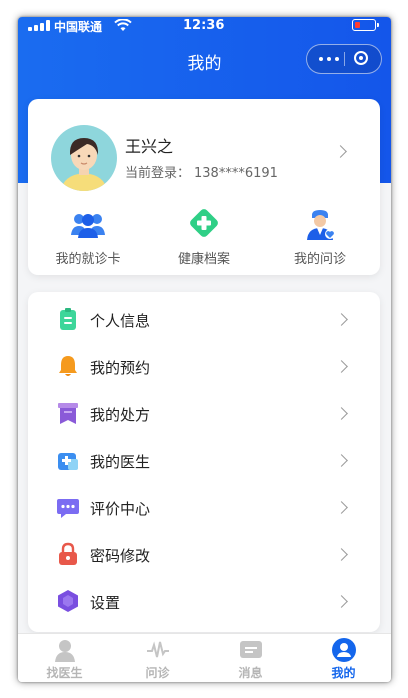 The width and height of the screenshot is (408, 698). What do you see at coordinates (343, 673) in the screenshot?
I see `tab-label: 我的` at bounding box center [343, 673].